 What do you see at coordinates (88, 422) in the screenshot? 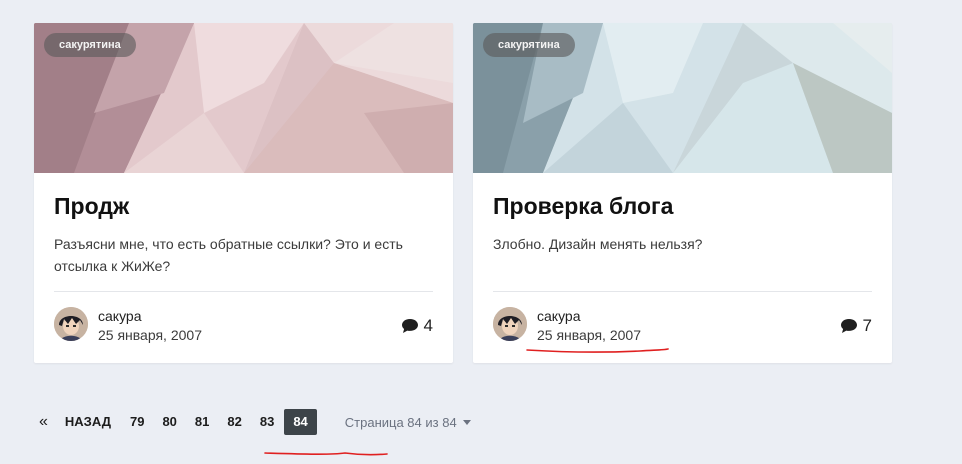
I see `prev-page-button: НАЗАД` at bounding box center [88, 422].